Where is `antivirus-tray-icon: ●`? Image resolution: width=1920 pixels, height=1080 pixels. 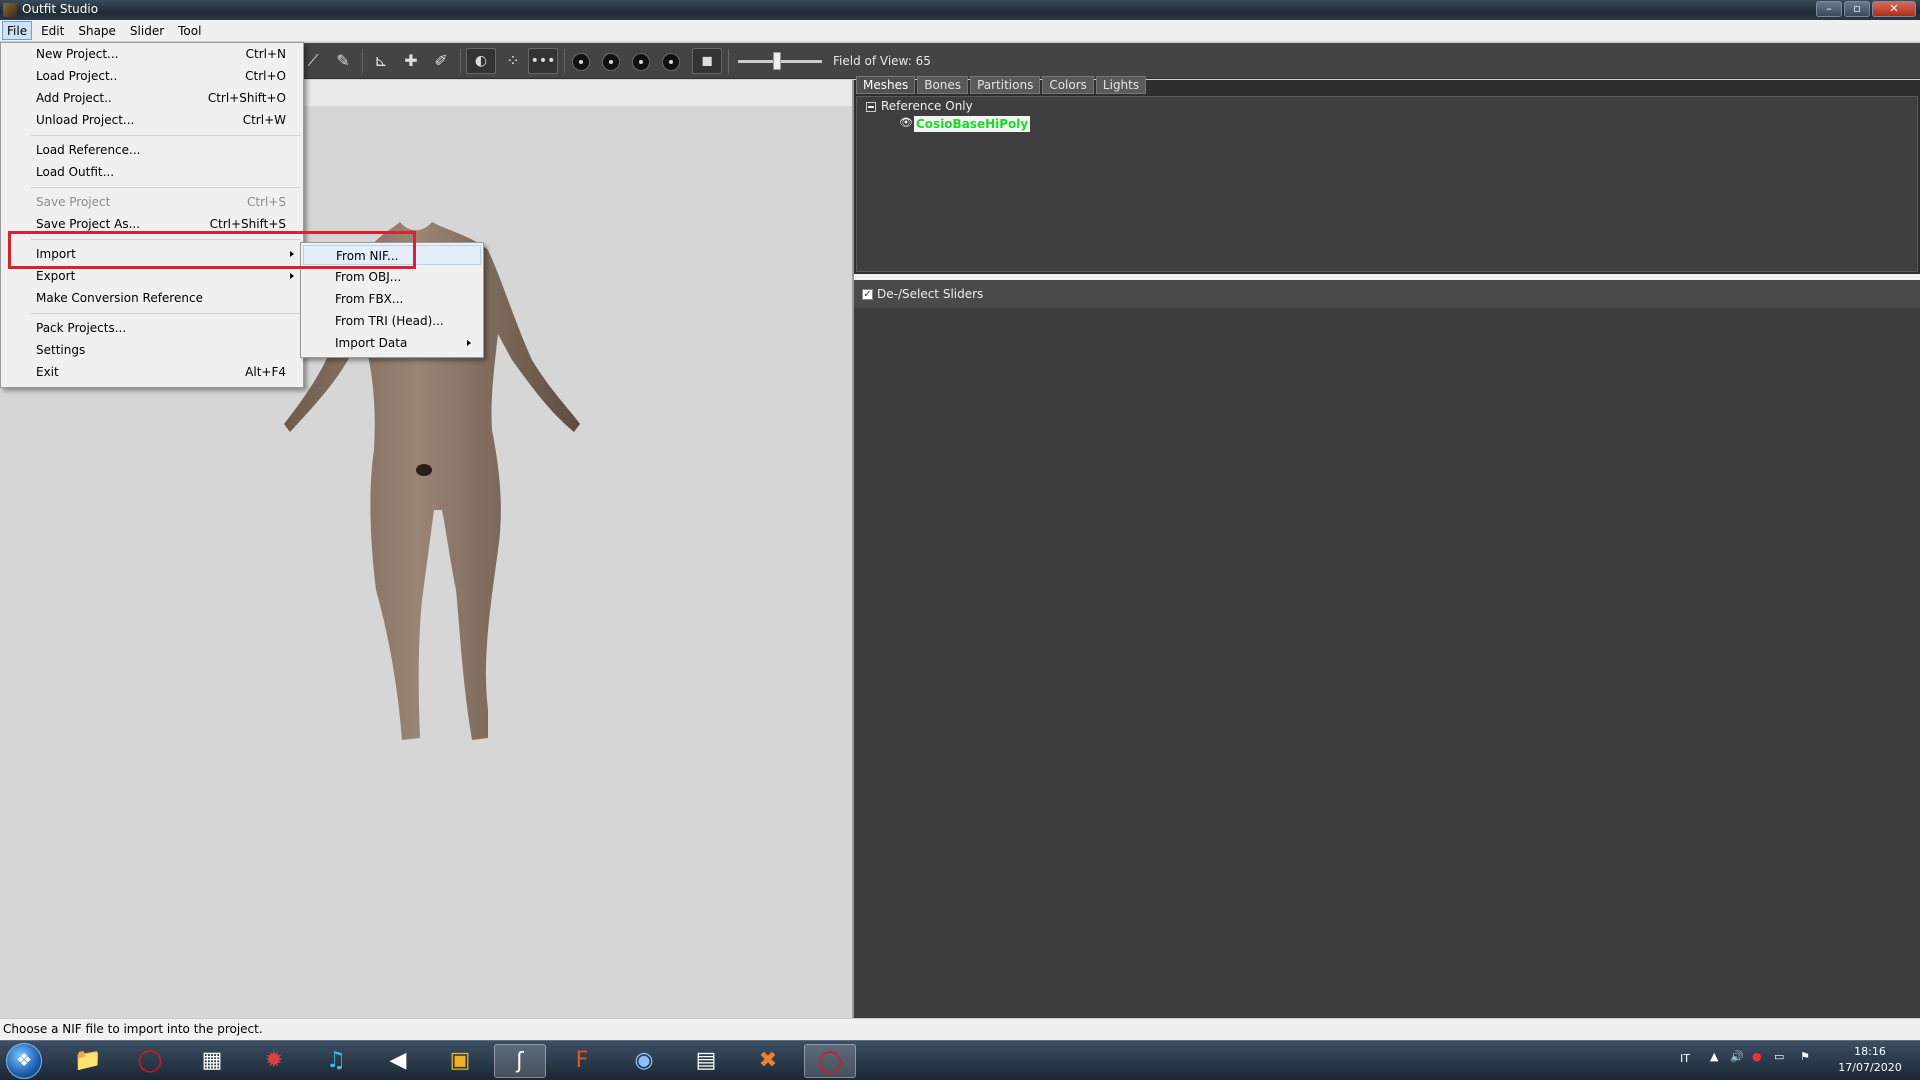 antivirus-tray-icon: ● is located at coordinates (1757, 1065).